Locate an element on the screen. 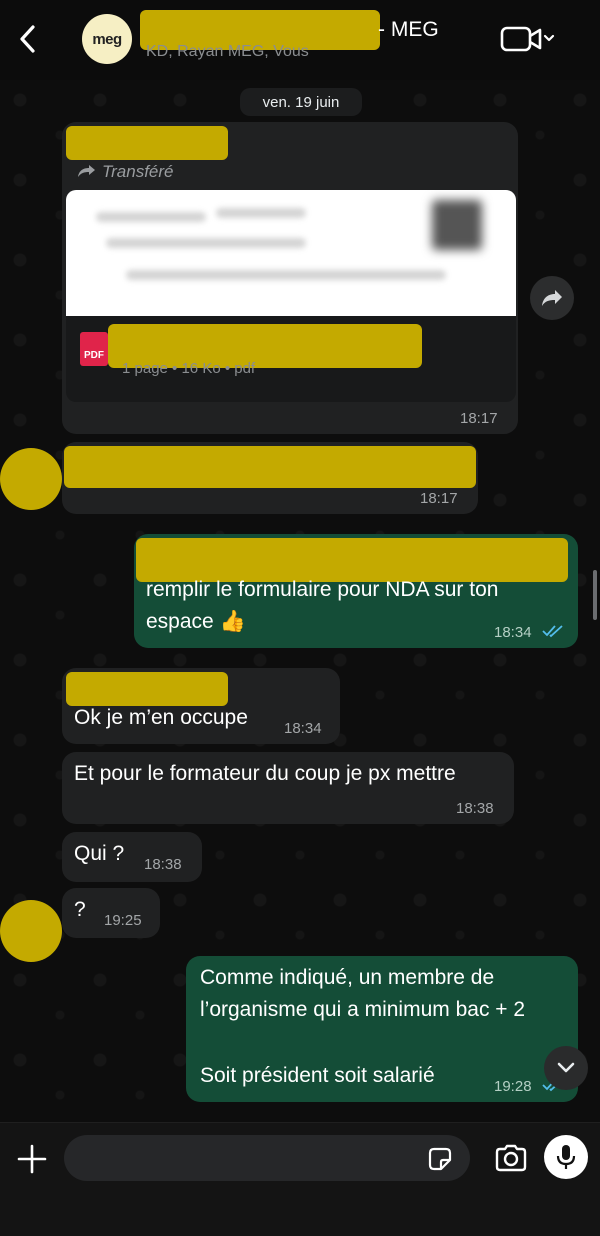  scroll-to-bottom-button is located at coordinates (566, 1068).